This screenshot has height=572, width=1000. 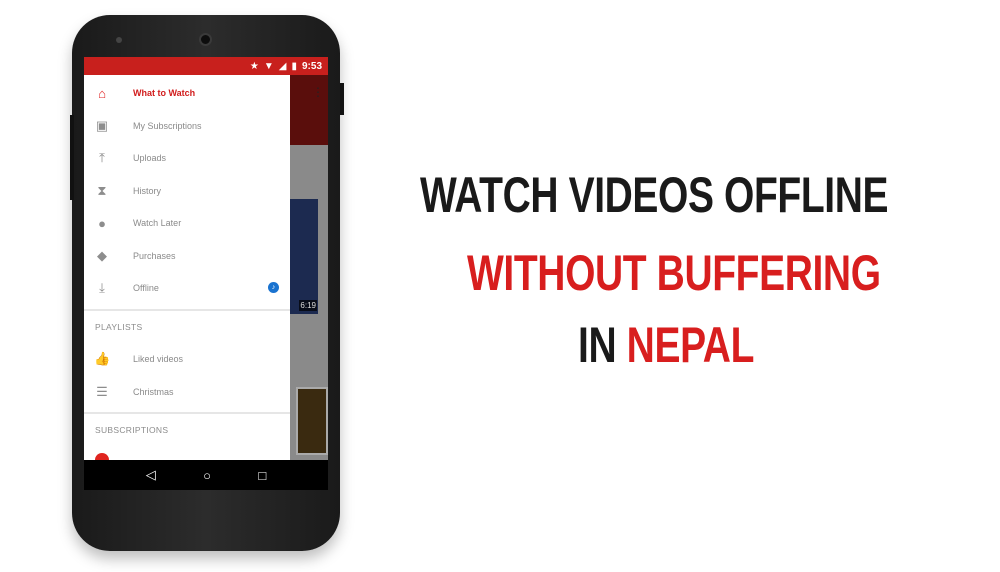 What do you see at coordinates (294, 66) in the screenshot?
I see `battery-icon: ▮` at bounding box center [294, 66].